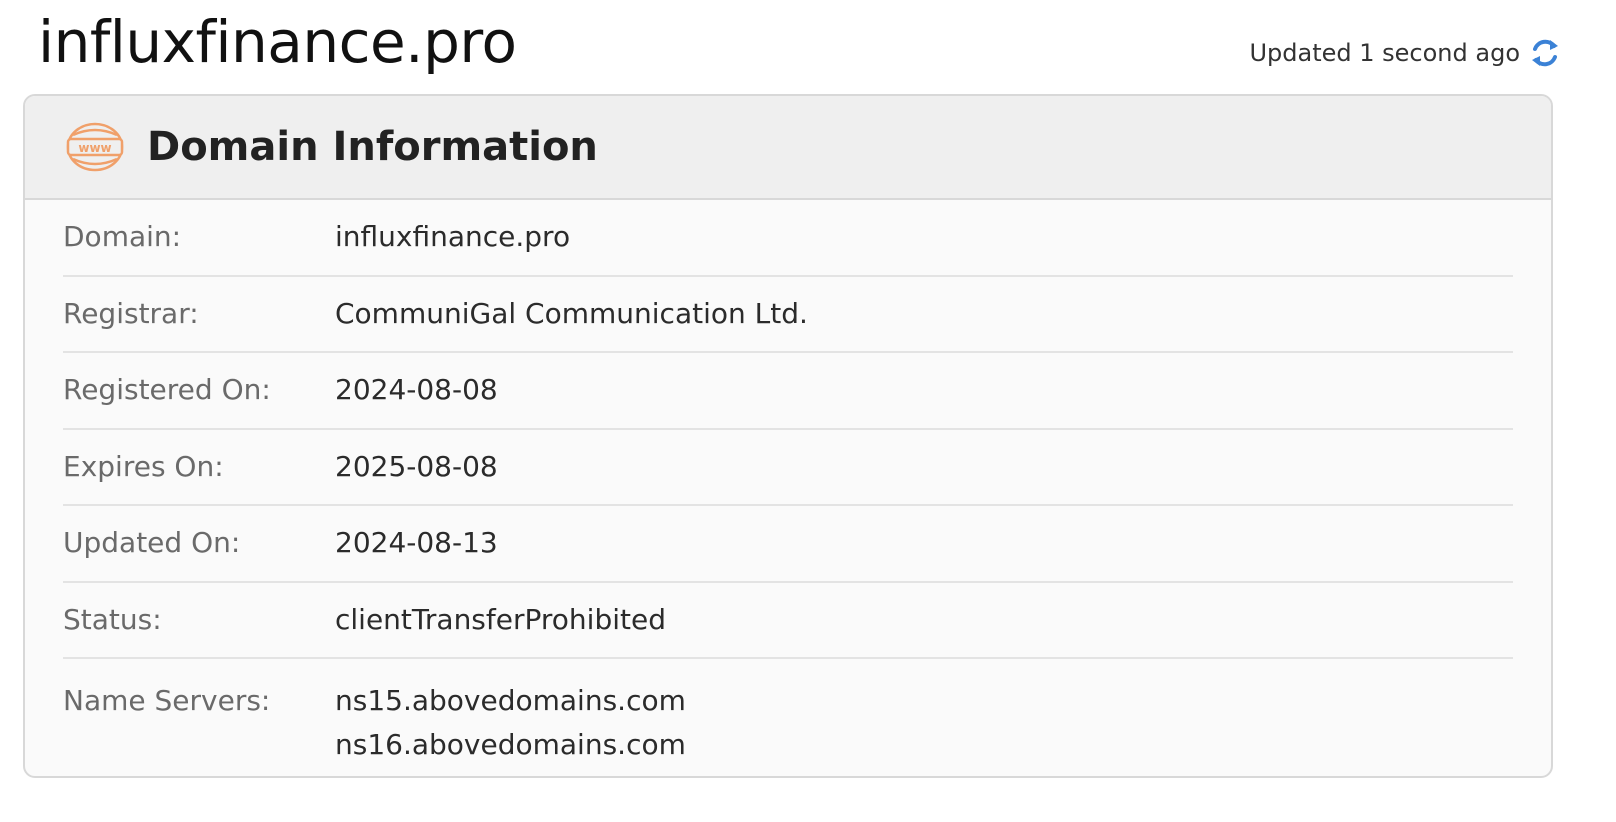 The height and width of the screenshot is (822, 1616). What do you see at coordinates (416, 543) in the screenshot?
I see `row-value: 2024-08-13` at bounding box center [416, 543].